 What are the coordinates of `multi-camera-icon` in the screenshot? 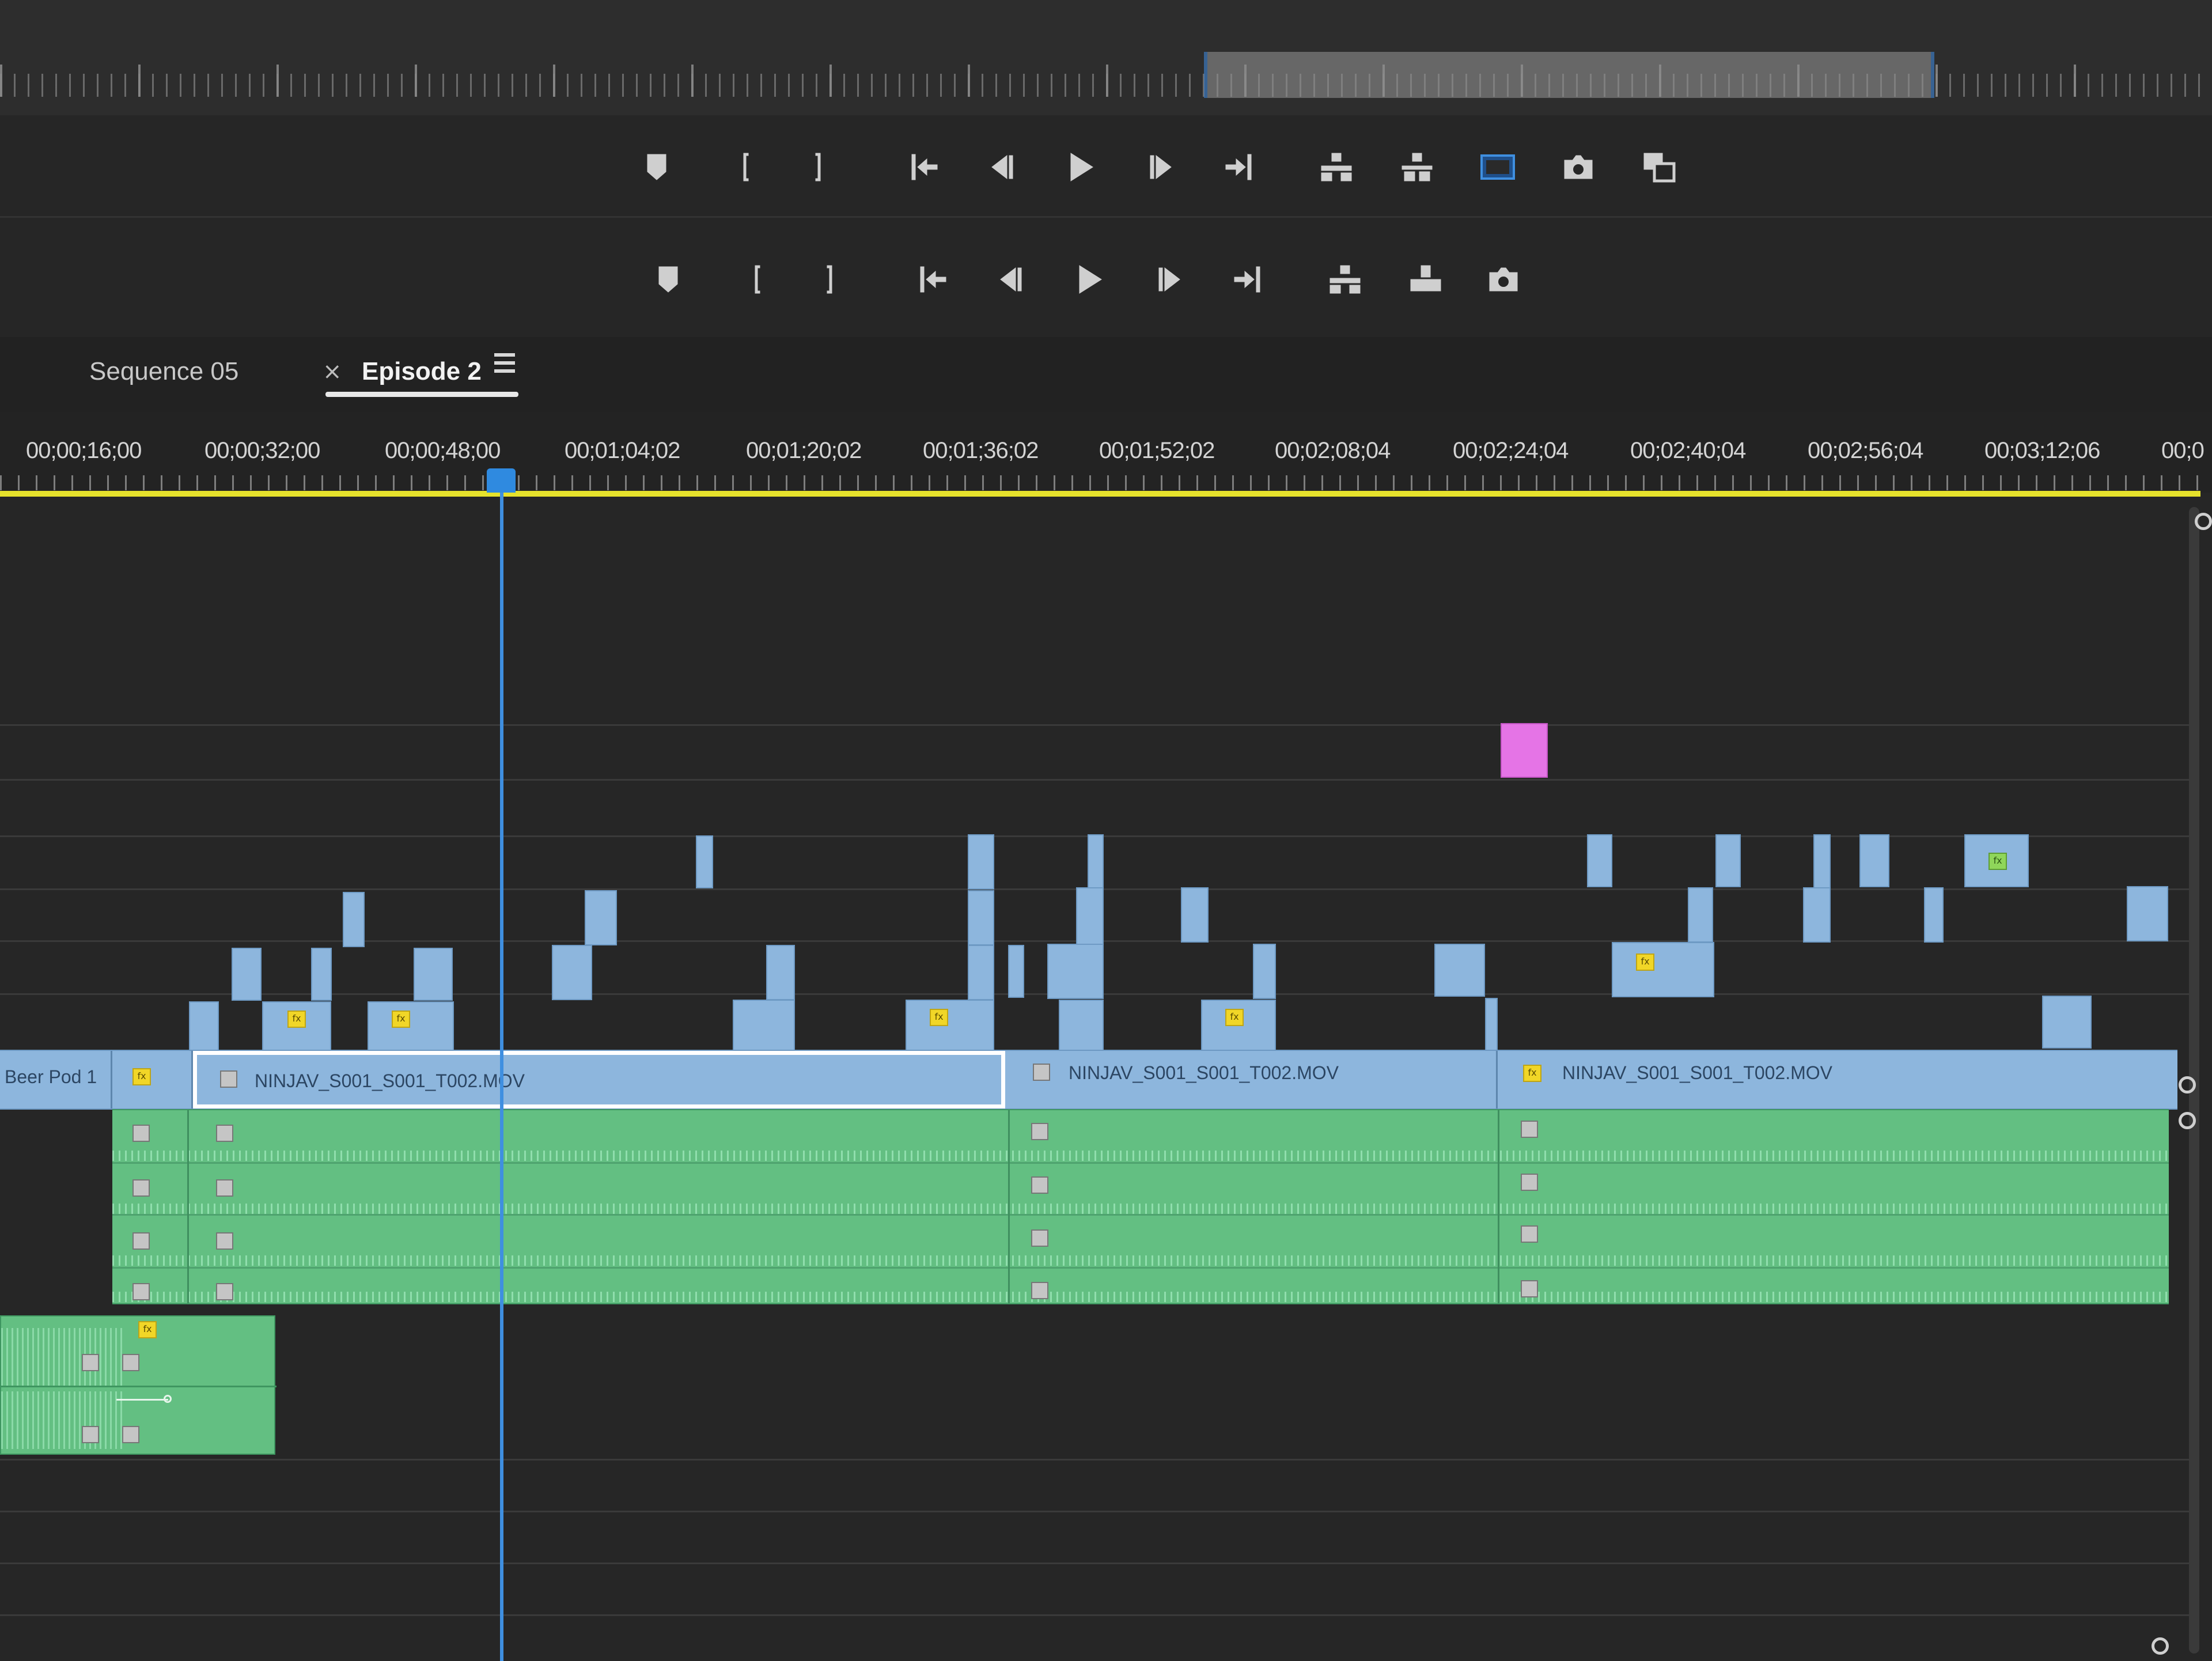 It's located at (1659, 167).